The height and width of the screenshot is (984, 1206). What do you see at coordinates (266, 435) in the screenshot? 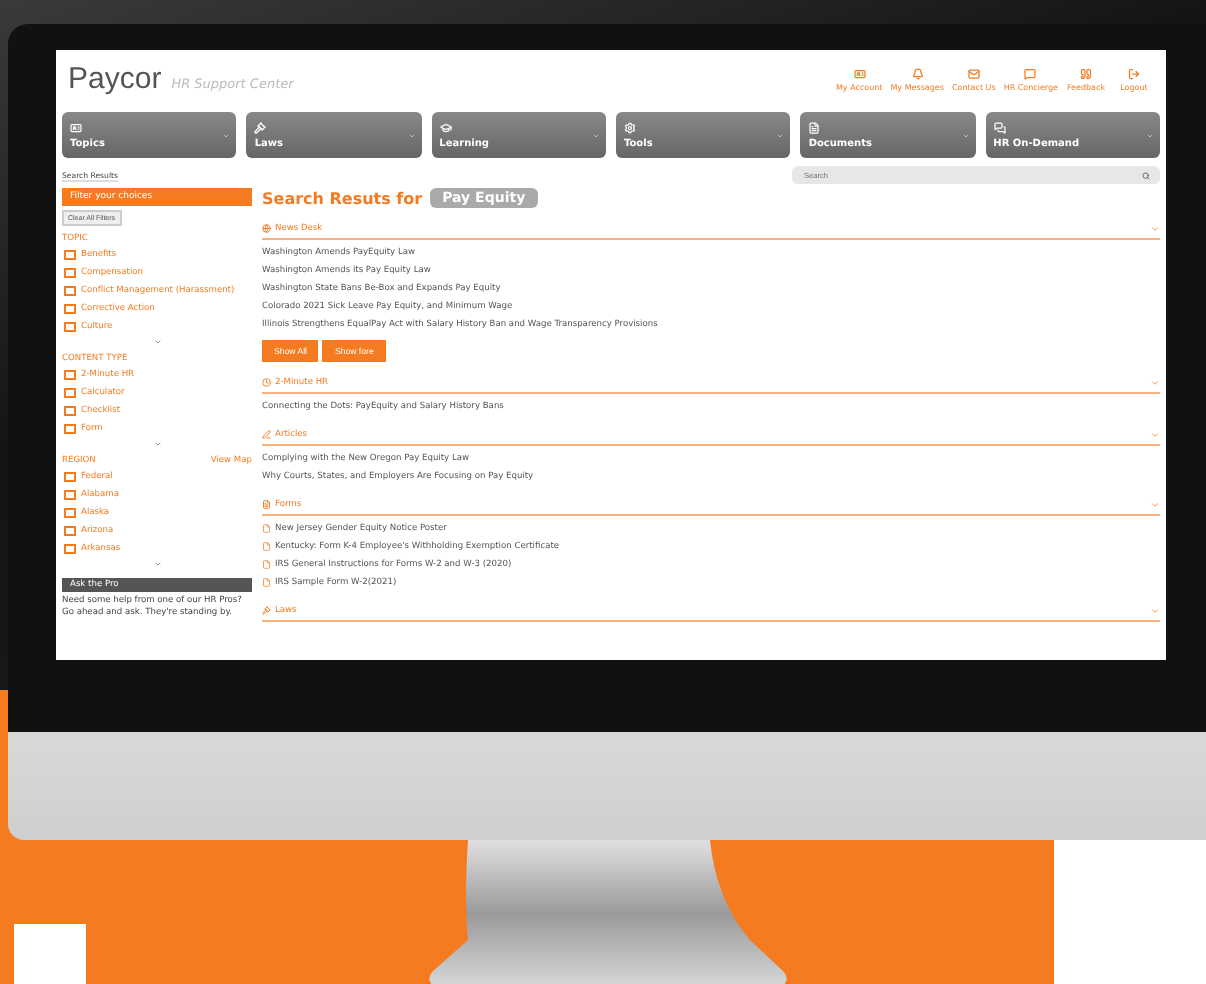
I see `pen-icon` at bounding box center [266, 435].